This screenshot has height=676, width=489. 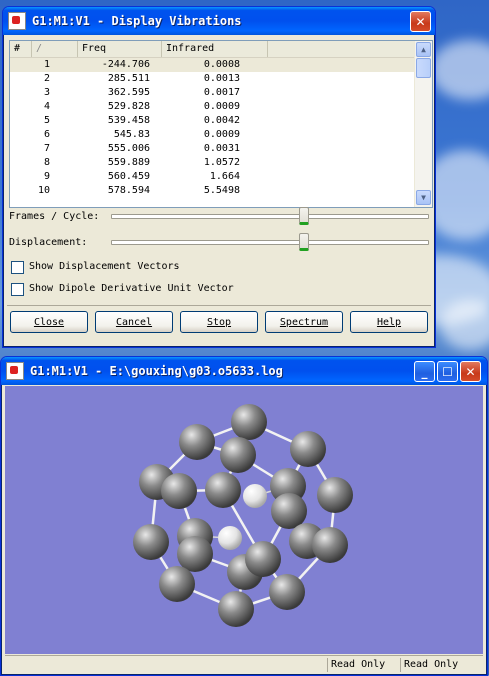 What do you see at coordinates (221, 64) in the screenshot?
I see `row-infrared: 0.0008` at bounding box center [221, 64].